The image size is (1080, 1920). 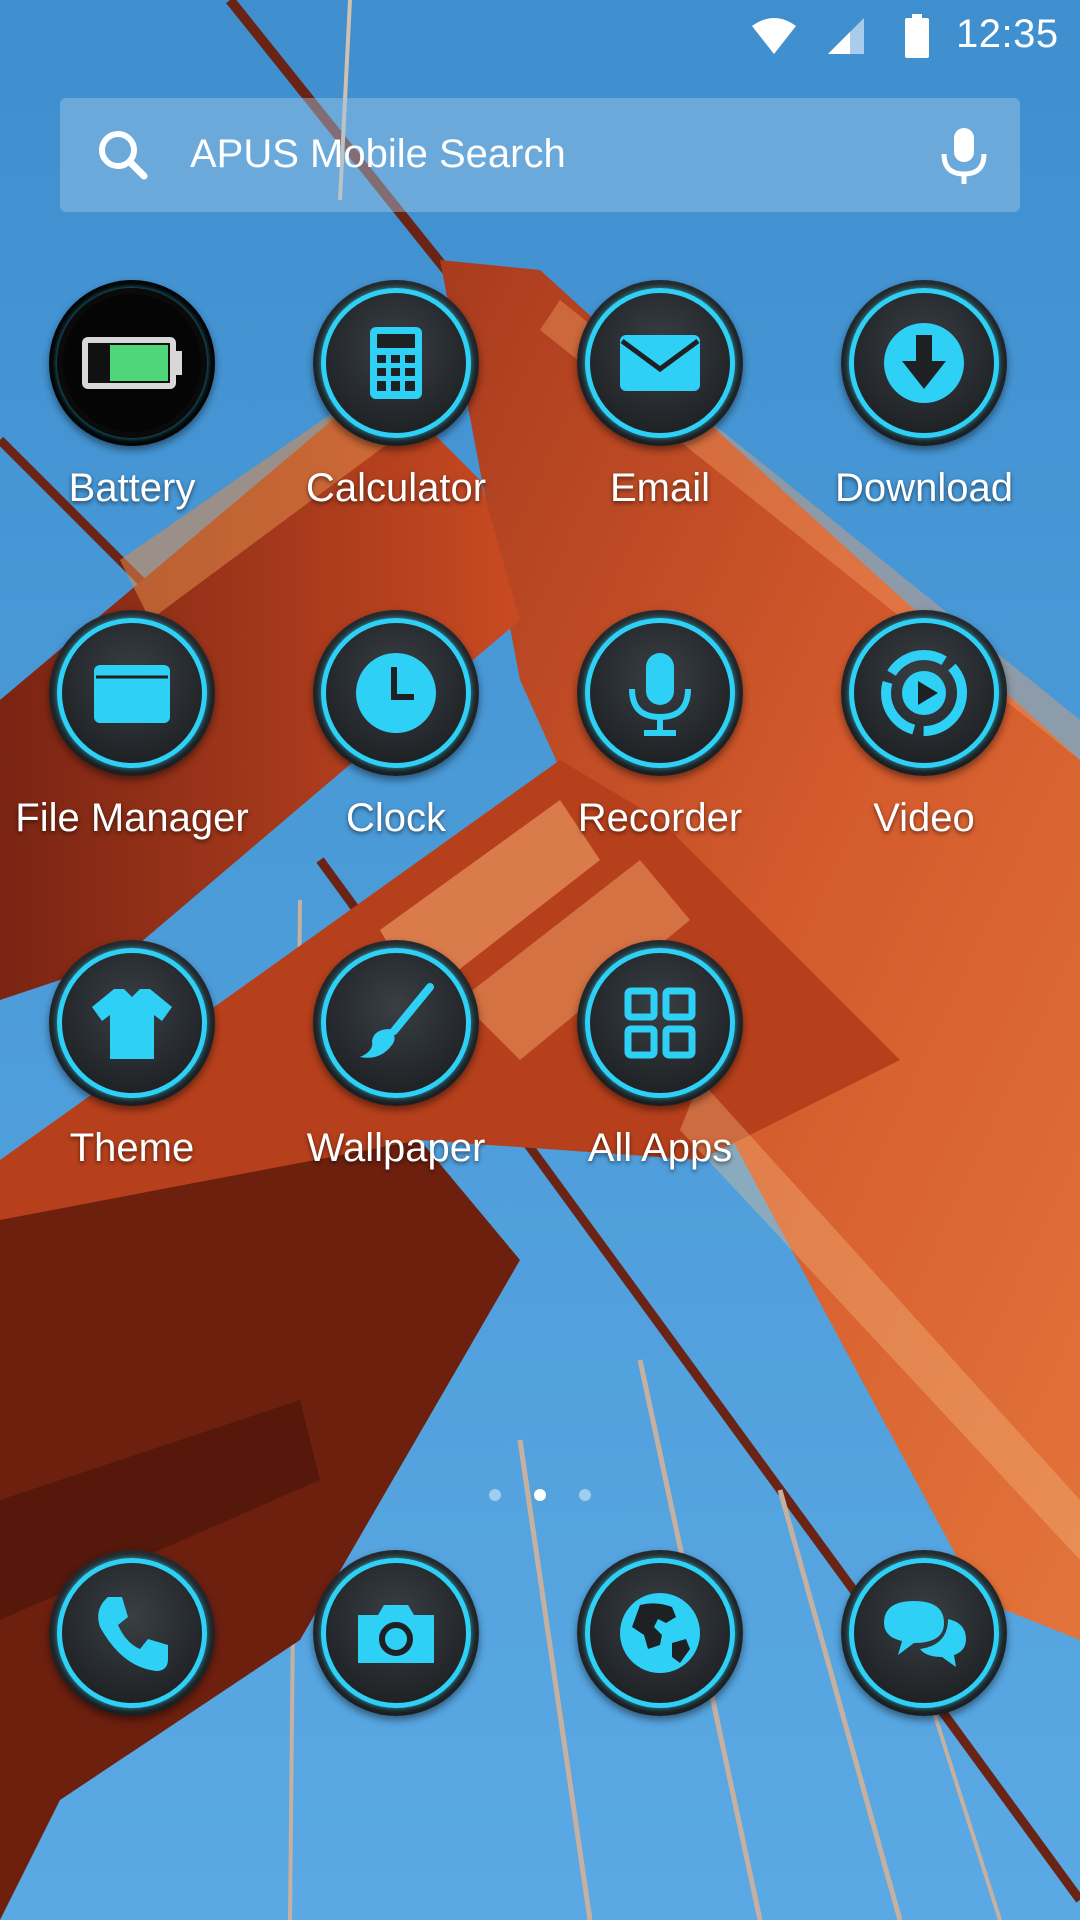 I want to click on app-clock: Clock, so click(x=396, y=740).